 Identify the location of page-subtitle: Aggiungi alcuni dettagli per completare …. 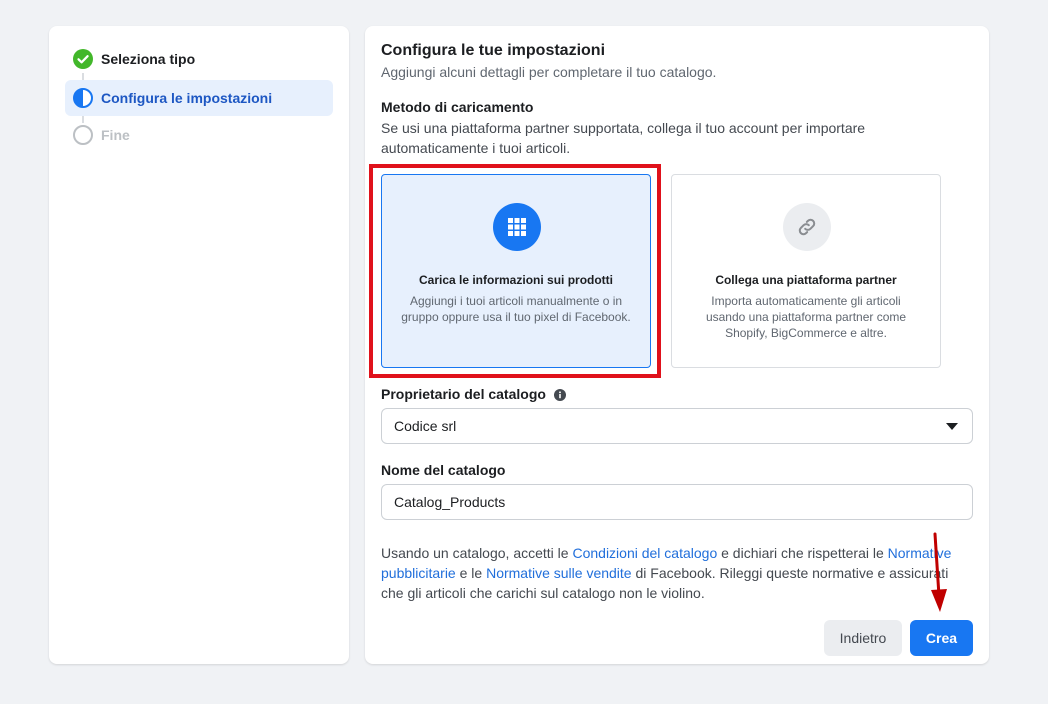
(549, 72).